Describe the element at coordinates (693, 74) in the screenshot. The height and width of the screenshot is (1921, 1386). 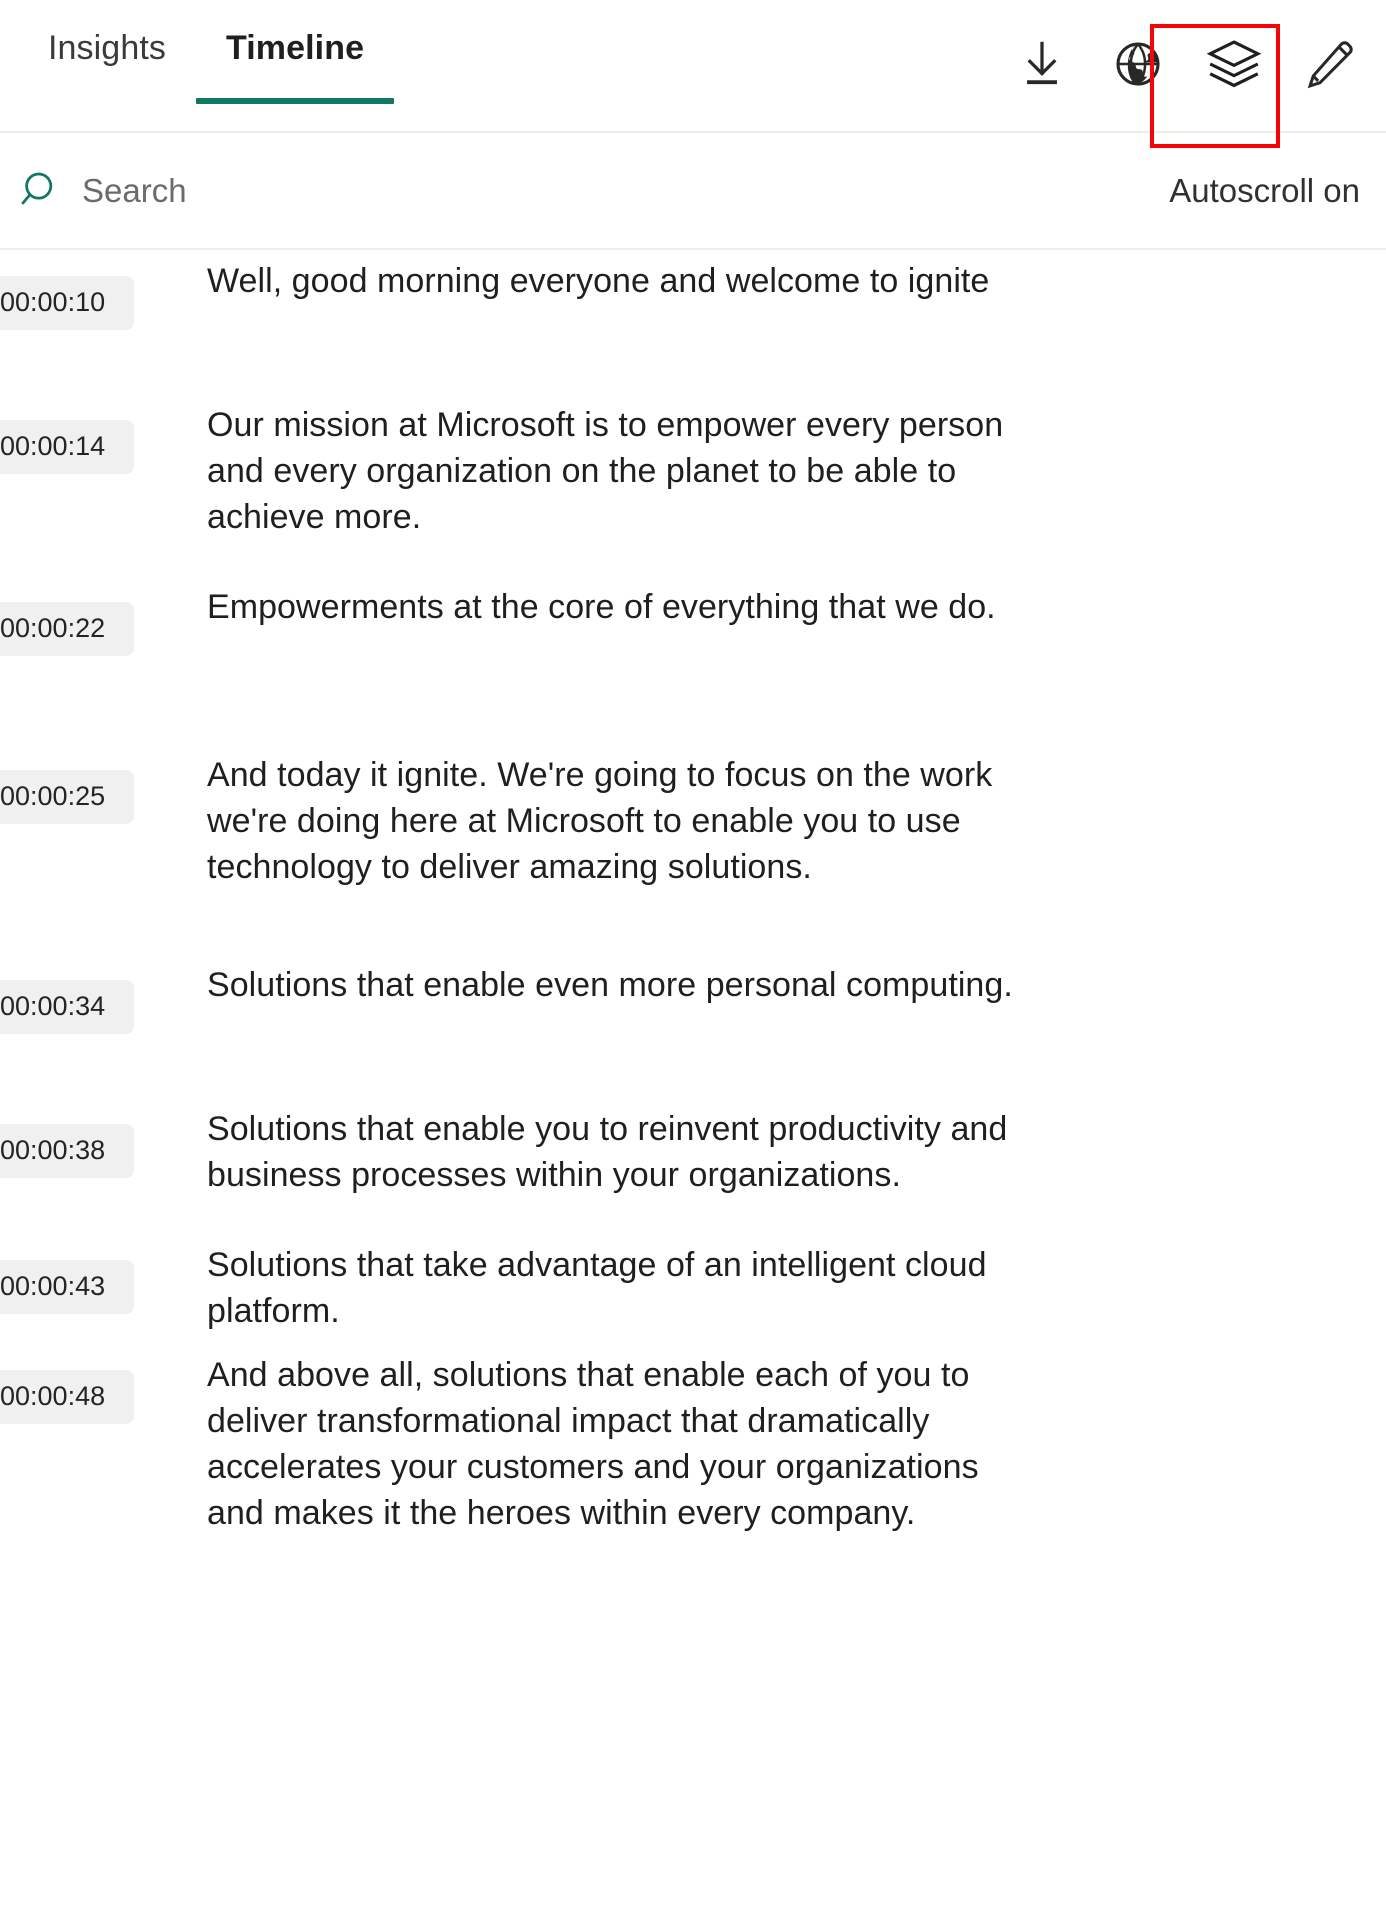
I see `header: Insights Timeline` at that location.